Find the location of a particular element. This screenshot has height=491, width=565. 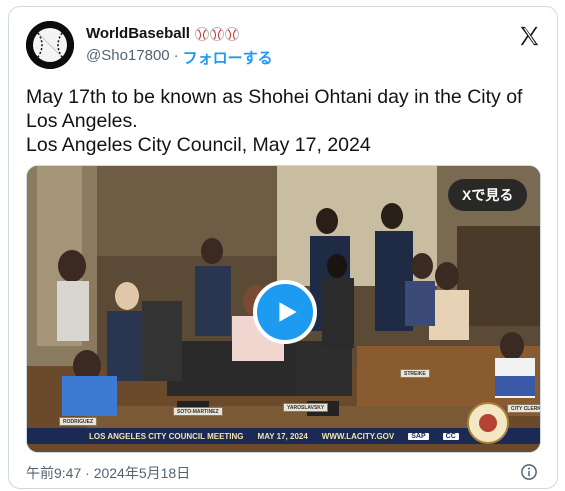

ticker-sap: SAP is located at coordinates (418, 436).